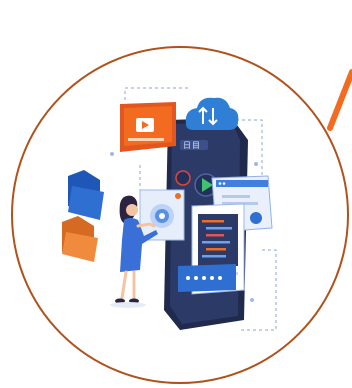  I want to click on phone-screen-text: 日目, so click(192, 145).